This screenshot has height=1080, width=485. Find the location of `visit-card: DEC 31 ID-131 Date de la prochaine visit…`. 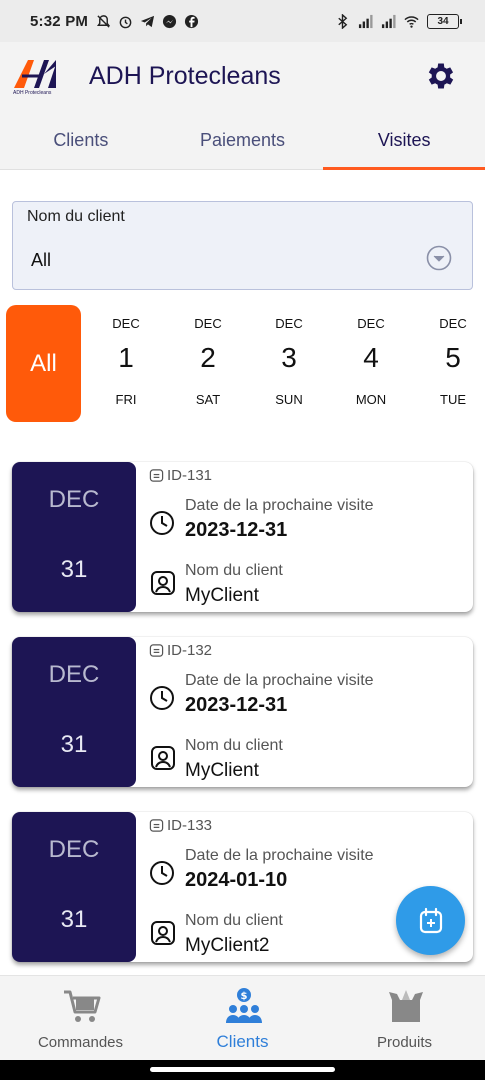

visit-card: DEC 31 ID-131 Date de la prochaine visit… is located at coordinates (242, 537).